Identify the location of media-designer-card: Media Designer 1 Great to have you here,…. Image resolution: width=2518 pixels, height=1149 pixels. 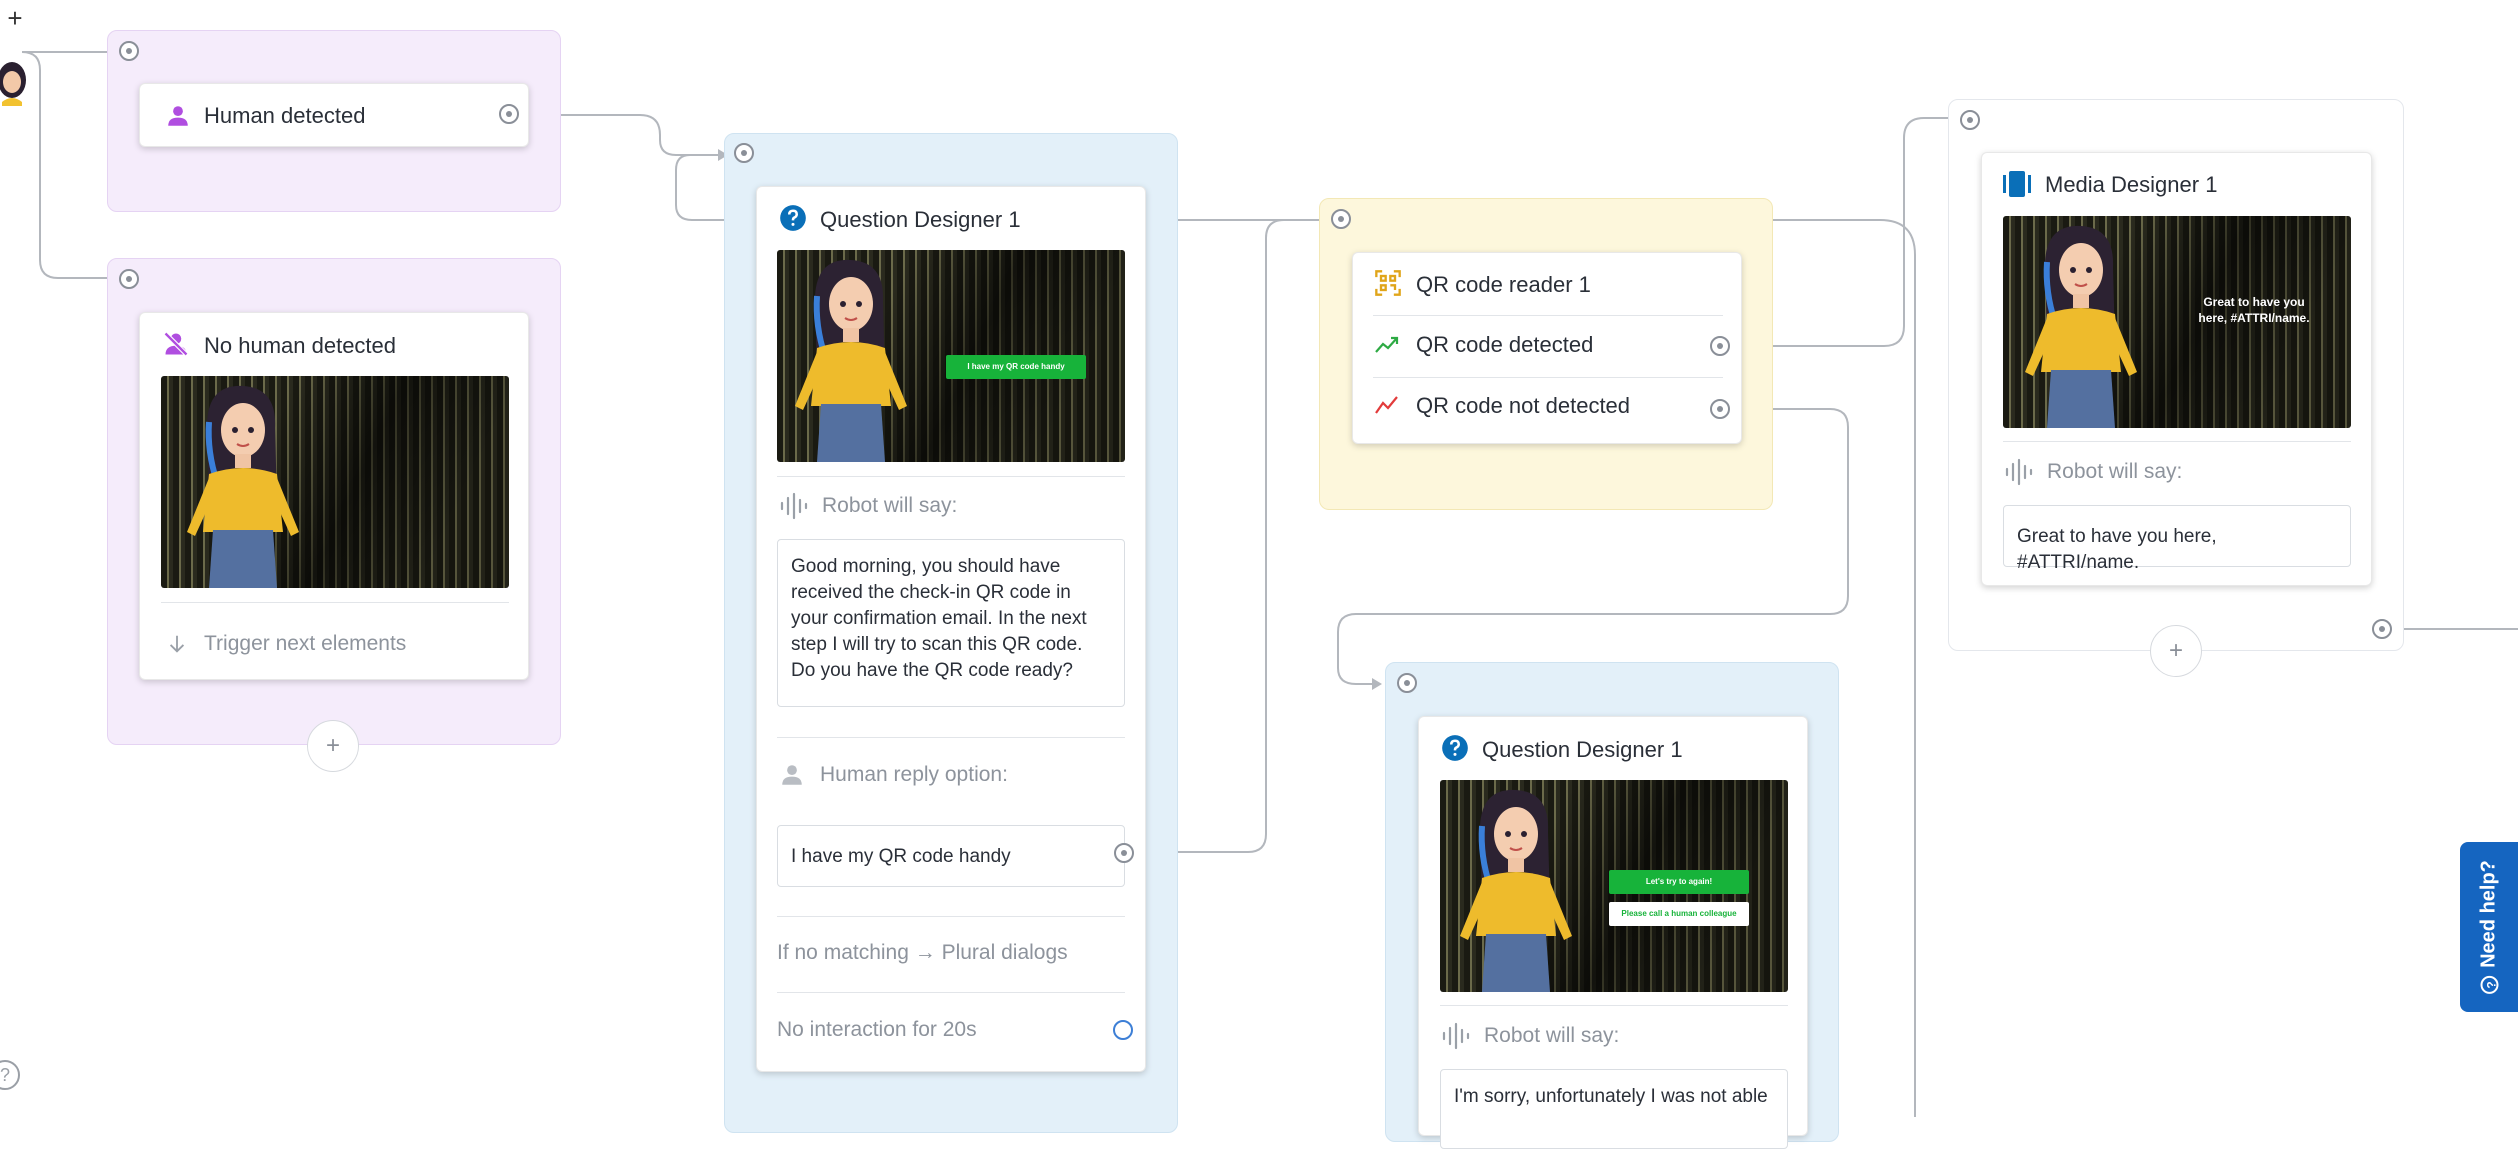
(2176, 369).